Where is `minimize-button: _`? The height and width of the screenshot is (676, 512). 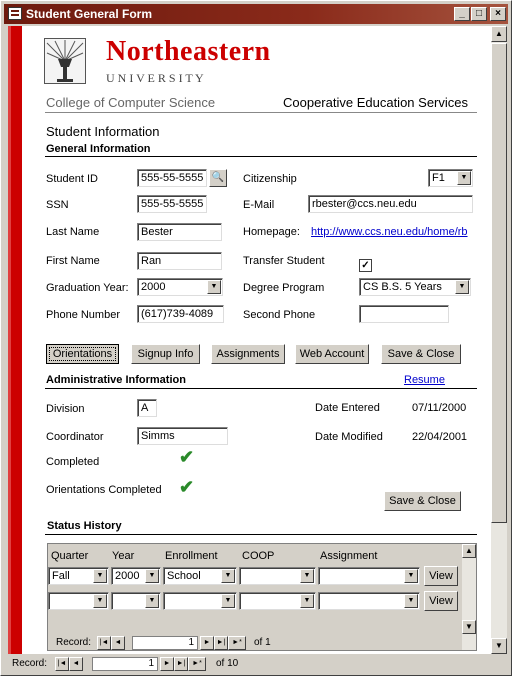
minimize-button: _ is located at coordinates (462, 14).